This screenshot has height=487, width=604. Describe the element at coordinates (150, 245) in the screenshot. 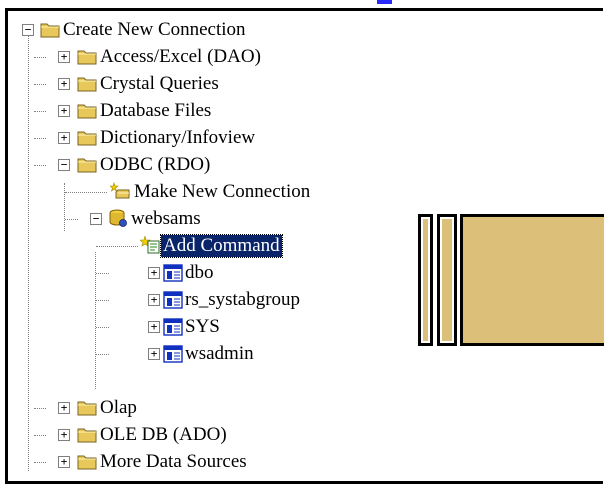

I see `add-command-icon` at that location.